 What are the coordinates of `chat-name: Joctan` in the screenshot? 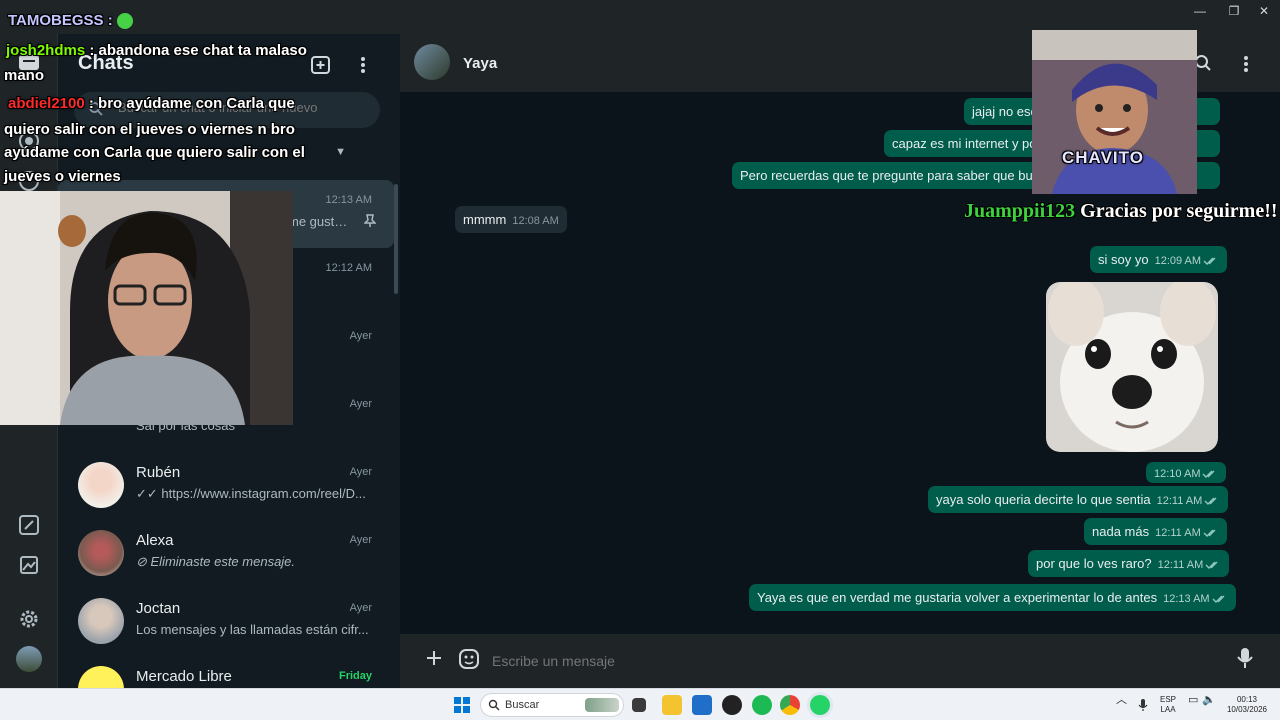 It's located at (158, 608).